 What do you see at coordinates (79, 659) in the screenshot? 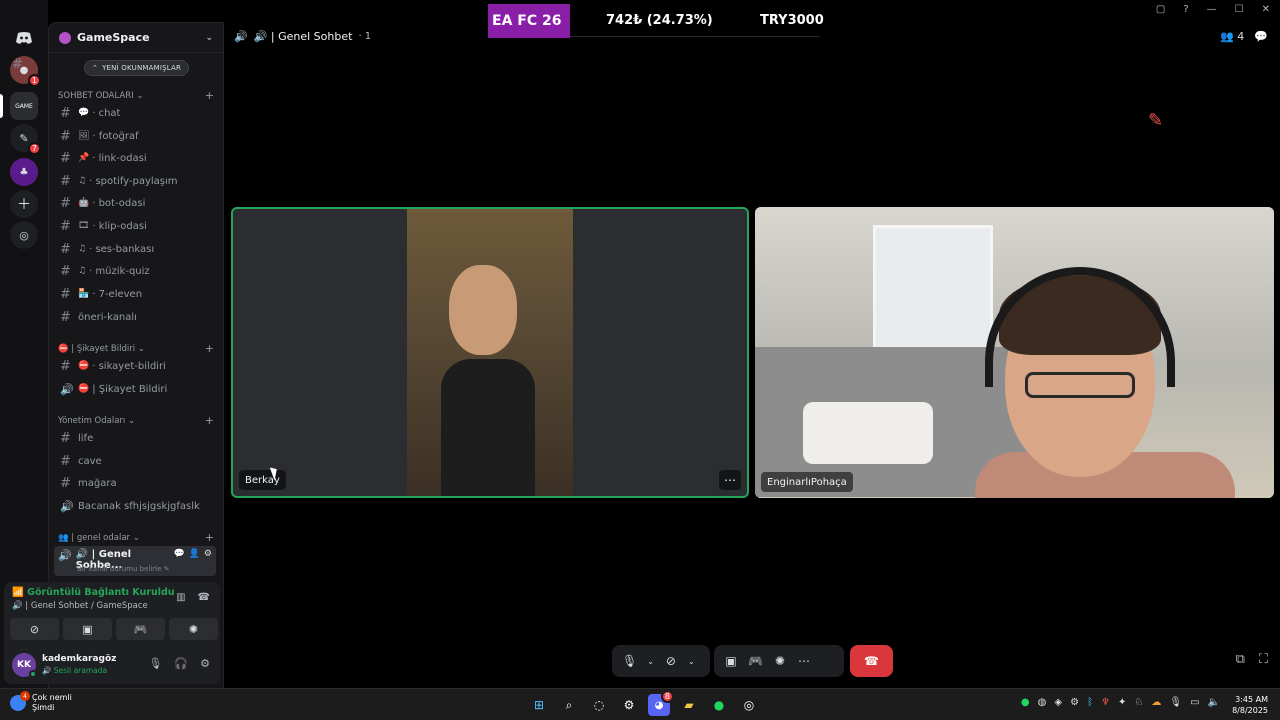
I see `username: kademkaragöz` at bounding box center [79, 659].